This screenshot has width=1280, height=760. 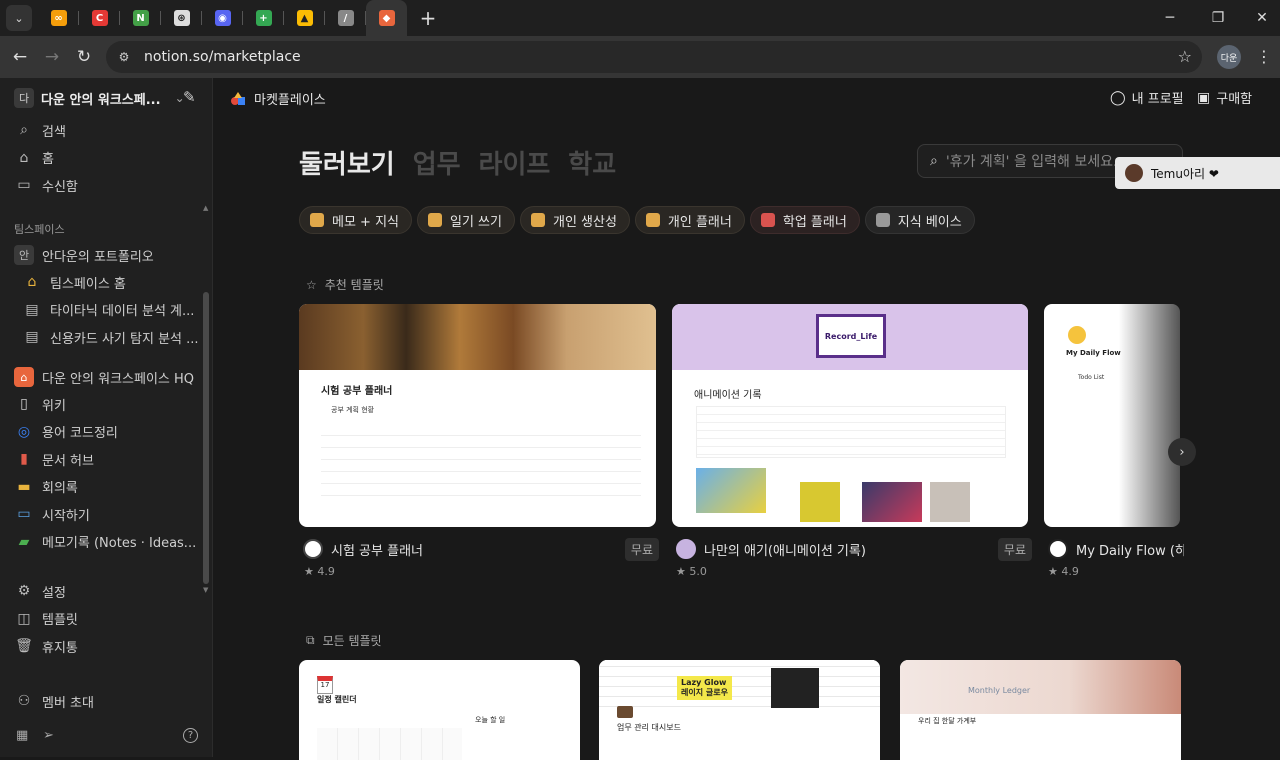 I want to click on category-pill: 학업 플래너, so click(x=804, y=220).